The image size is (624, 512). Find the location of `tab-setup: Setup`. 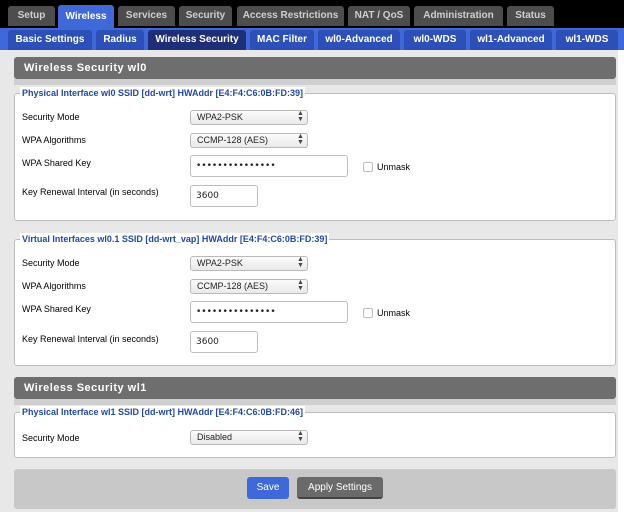

tab-setup: Setup is located at coordinates (31, 16).